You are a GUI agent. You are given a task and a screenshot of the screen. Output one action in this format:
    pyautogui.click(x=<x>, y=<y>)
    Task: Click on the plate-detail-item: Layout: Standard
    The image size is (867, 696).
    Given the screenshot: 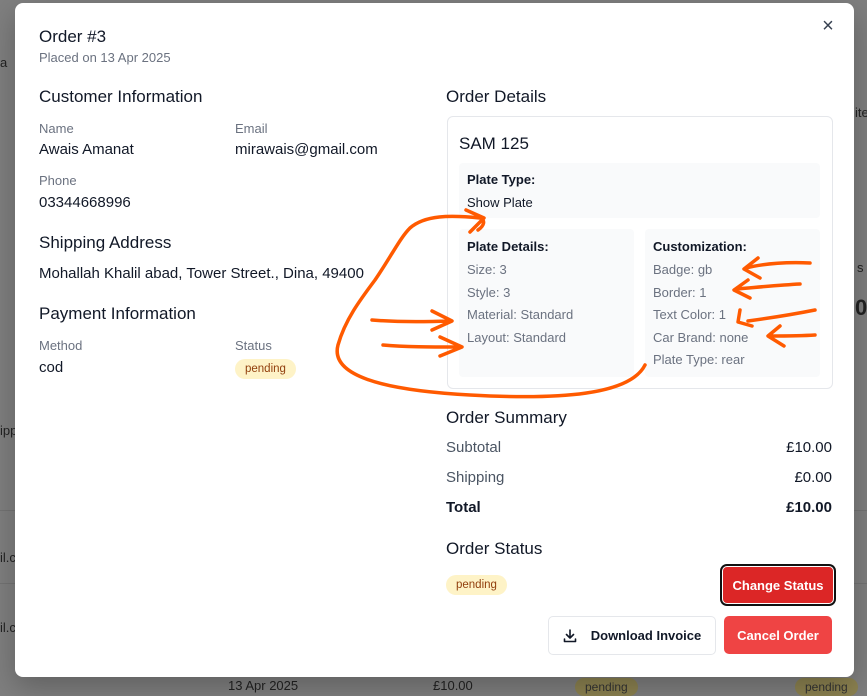 What is the action you would take?
    pyautogui.click(x=517, y=337)
    